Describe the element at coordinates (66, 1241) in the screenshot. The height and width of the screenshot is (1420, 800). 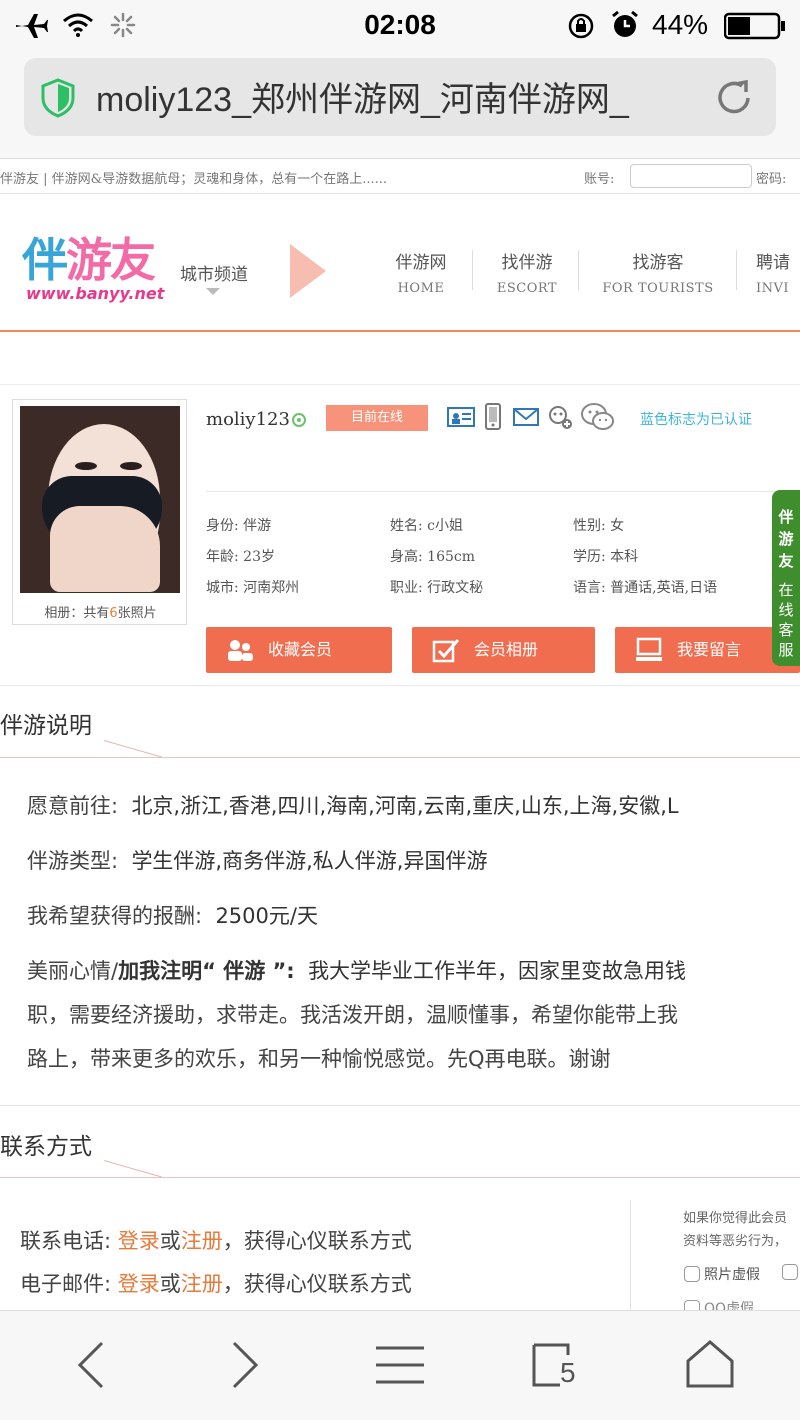
I see `phone-label: 联系电话:` at that location.